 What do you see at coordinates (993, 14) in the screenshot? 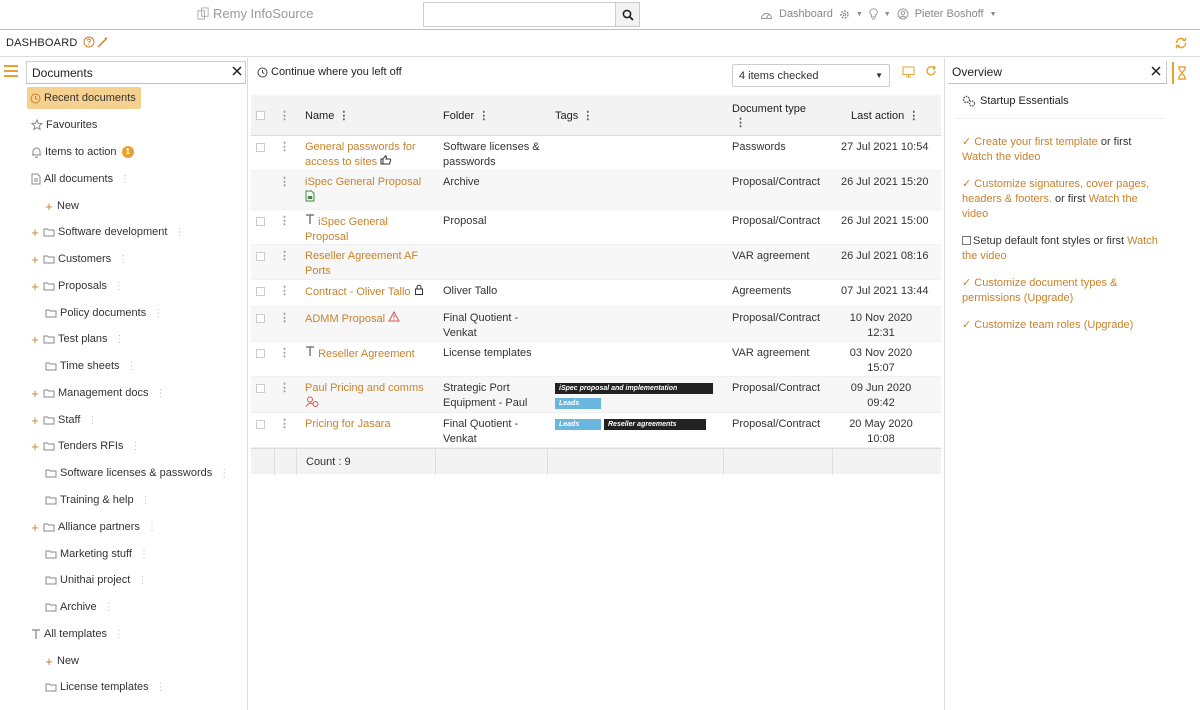
I see `user-dropdown-caret: ▼` at bounding box center [993, 14].